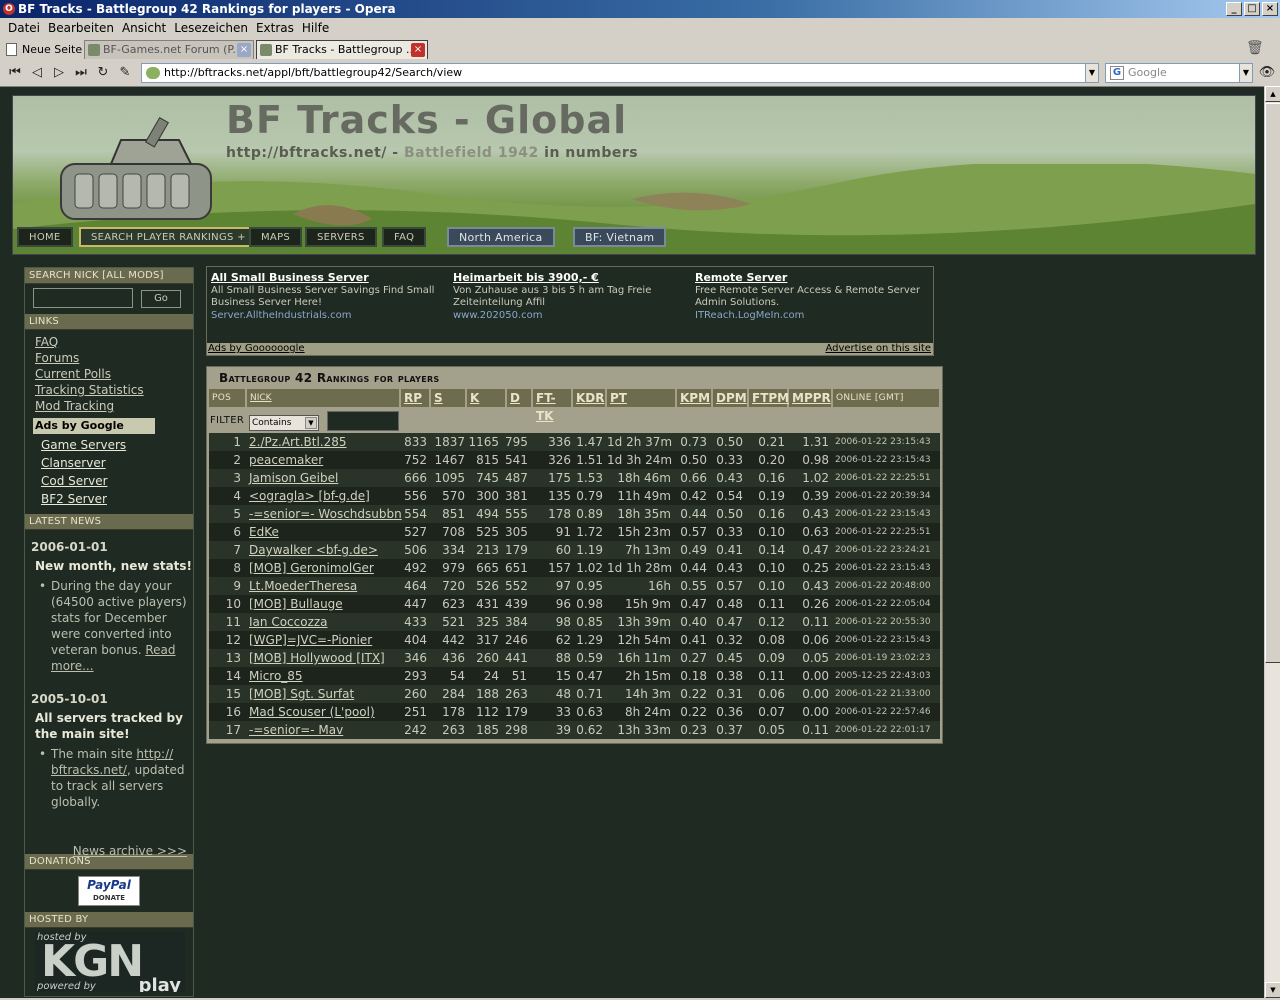 The image size is (1280, 1000). What do you see at coordinates (487, 640) in the screenshot?
I see `cell-k: 317` at bounding box center [487, 640].